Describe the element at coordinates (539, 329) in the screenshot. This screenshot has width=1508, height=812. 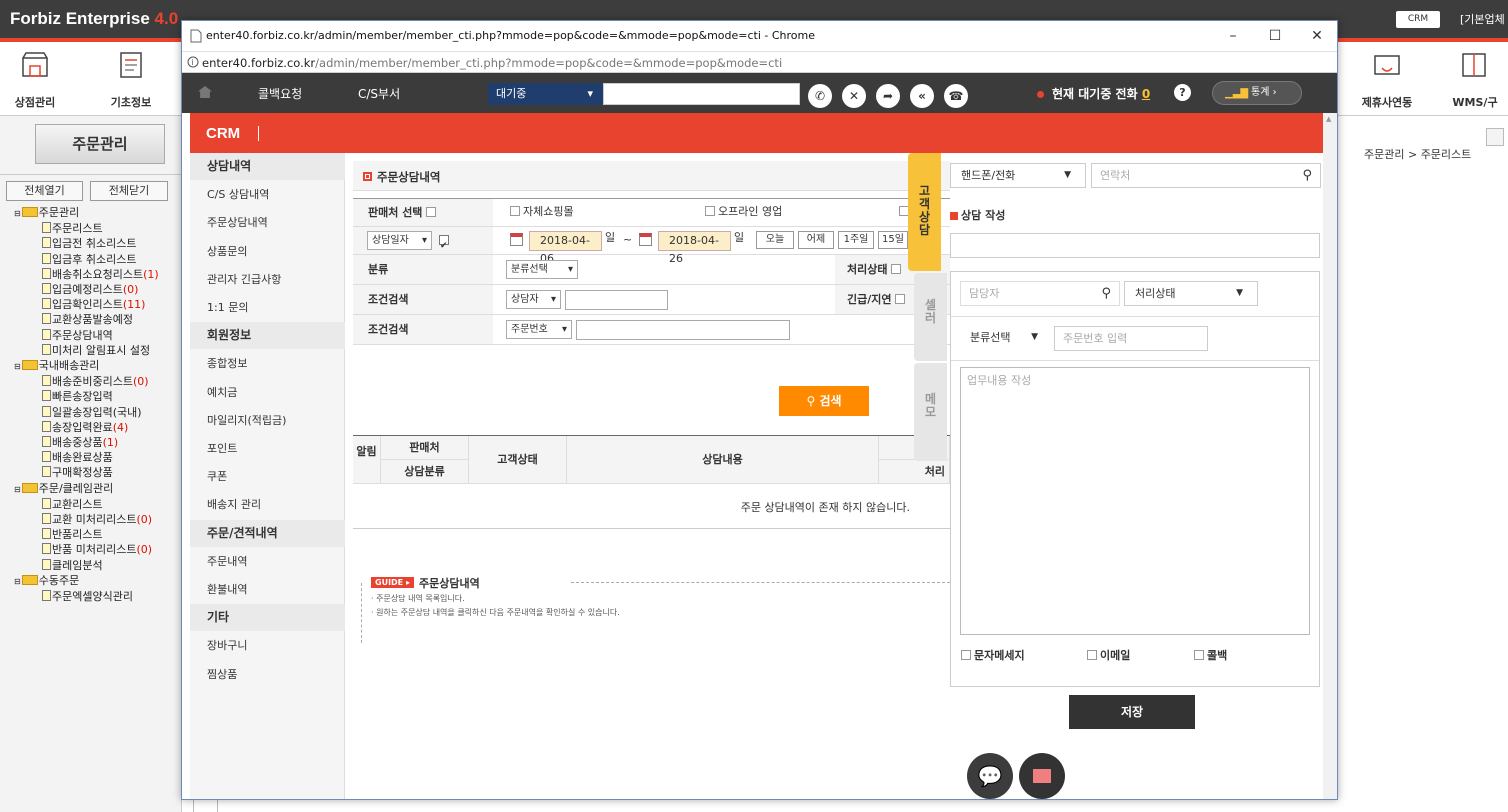
I see `order-no-select: 주문번호` at that location.